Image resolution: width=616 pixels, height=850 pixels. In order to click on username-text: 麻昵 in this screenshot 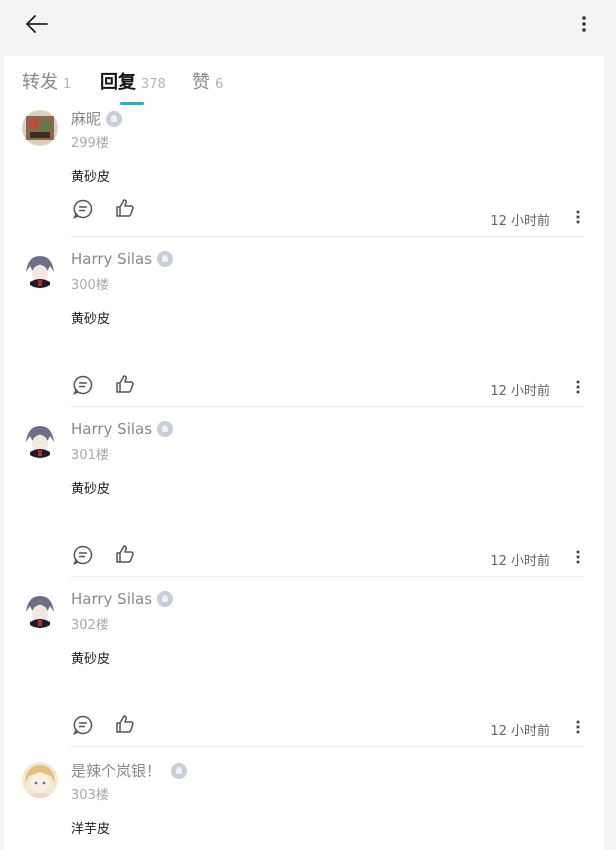, I will do `click(86, 119)`.